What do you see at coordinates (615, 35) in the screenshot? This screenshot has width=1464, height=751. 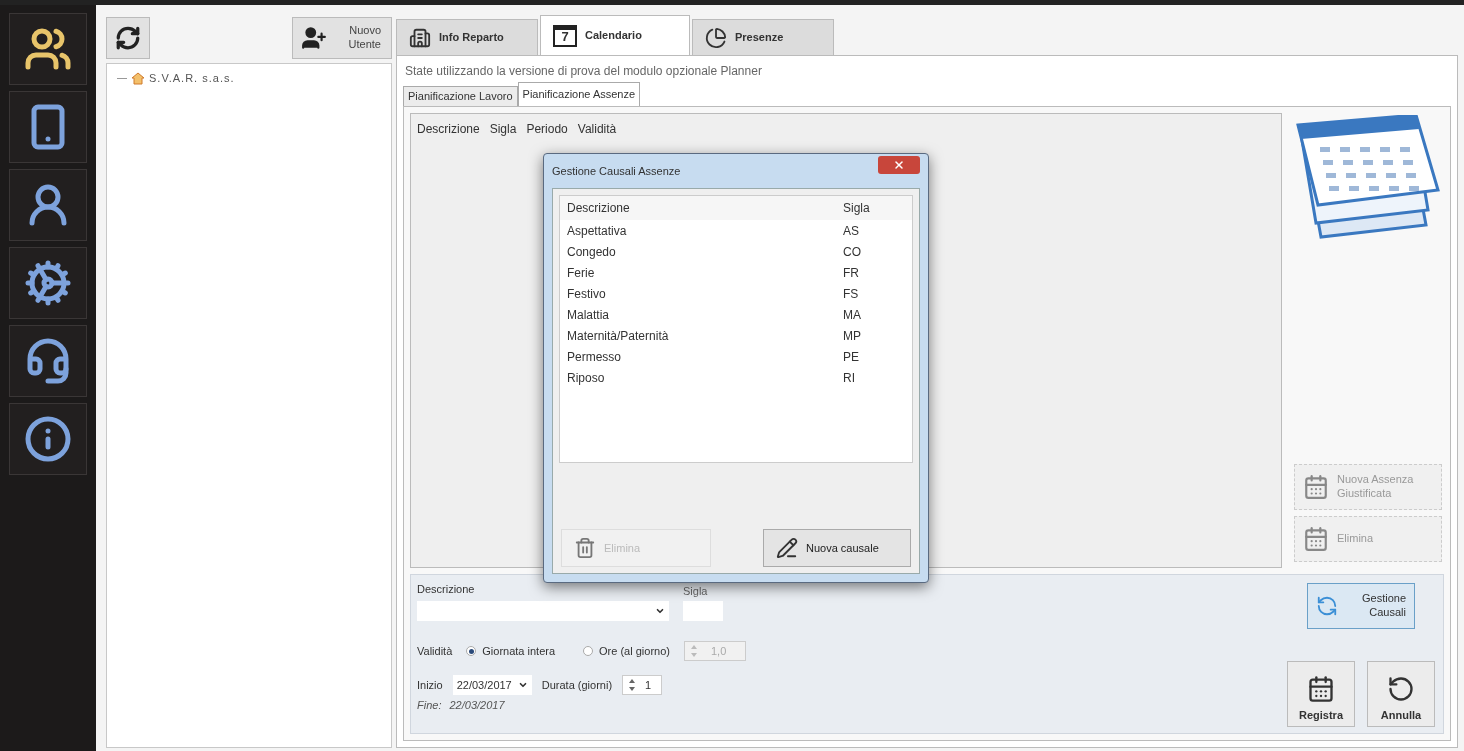 I see `tab: 7 Calendario` at bounding box center [615, 35].